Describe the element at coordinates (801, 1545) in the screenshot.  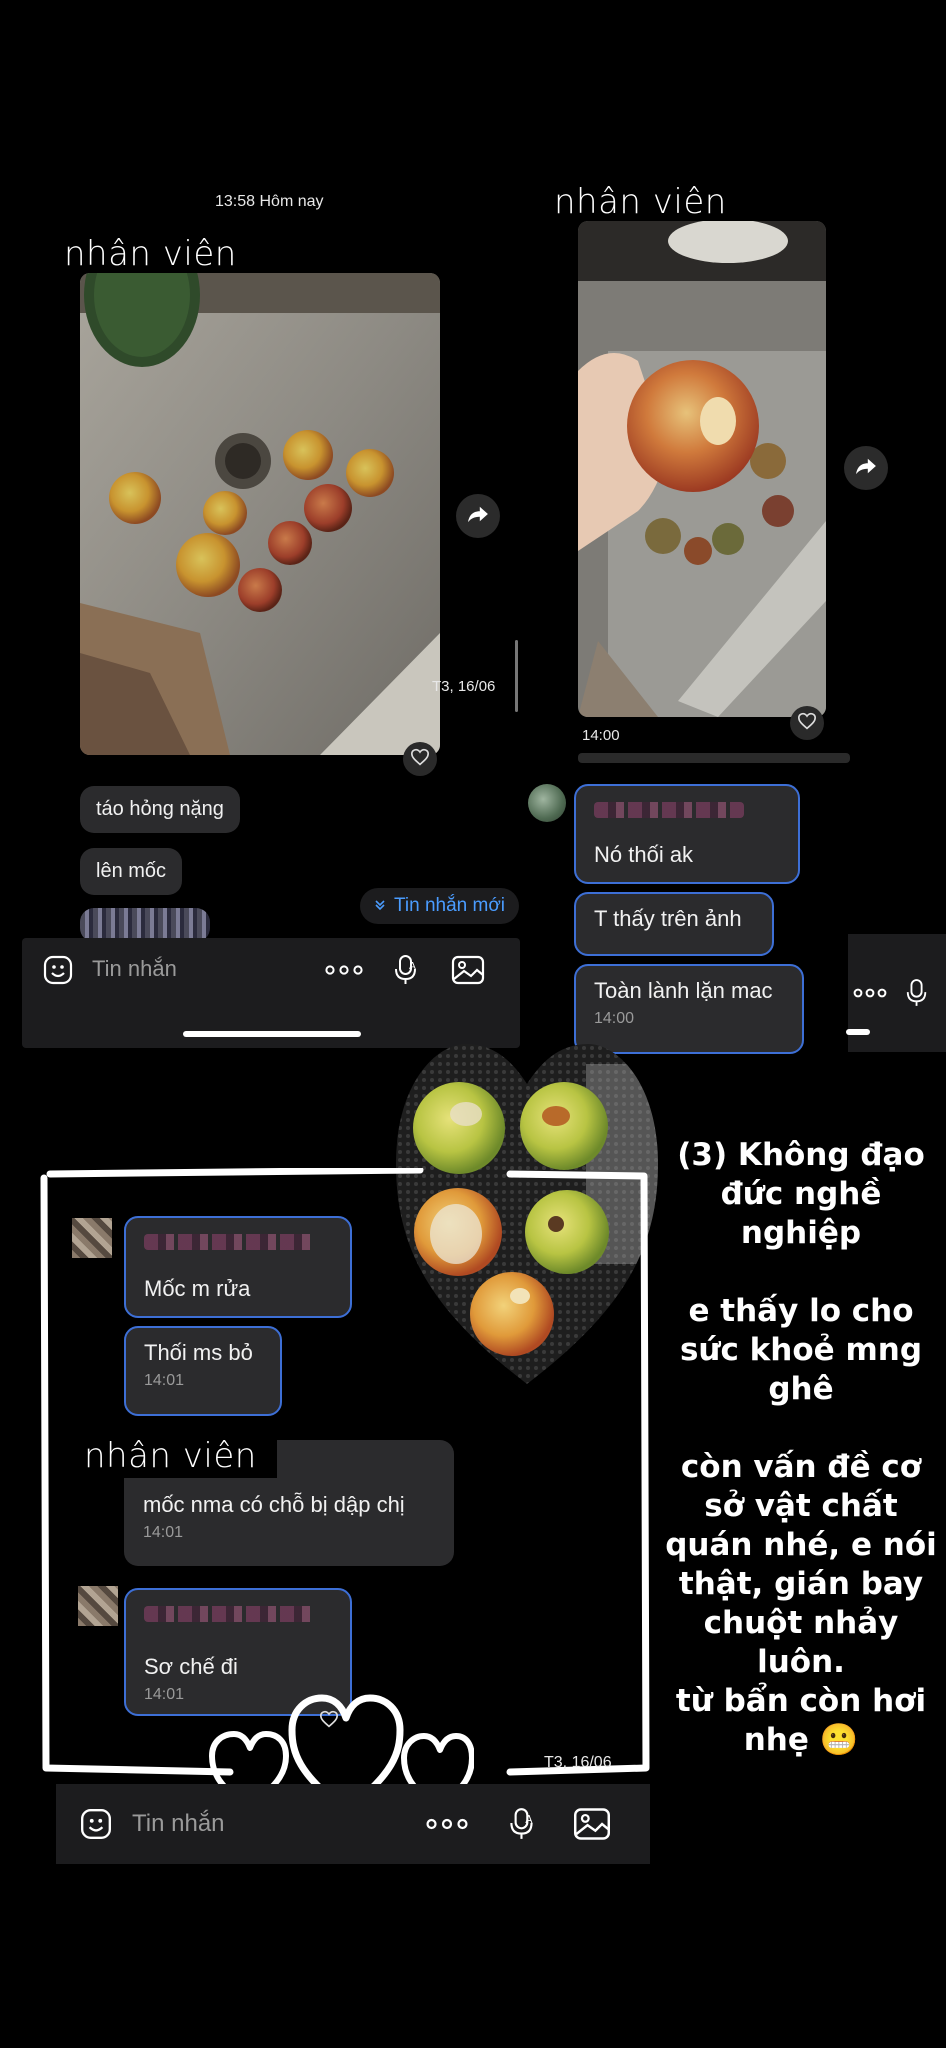
I see `caption-line-9: quán nhé, e nói` at that location.